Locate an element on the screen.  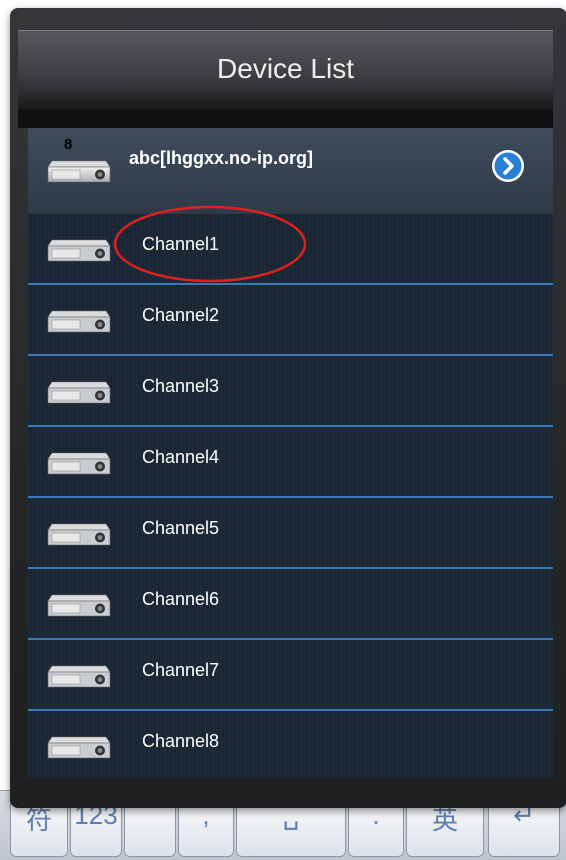
channel-row-3: Channel3 is located at coordinates (290, 391).